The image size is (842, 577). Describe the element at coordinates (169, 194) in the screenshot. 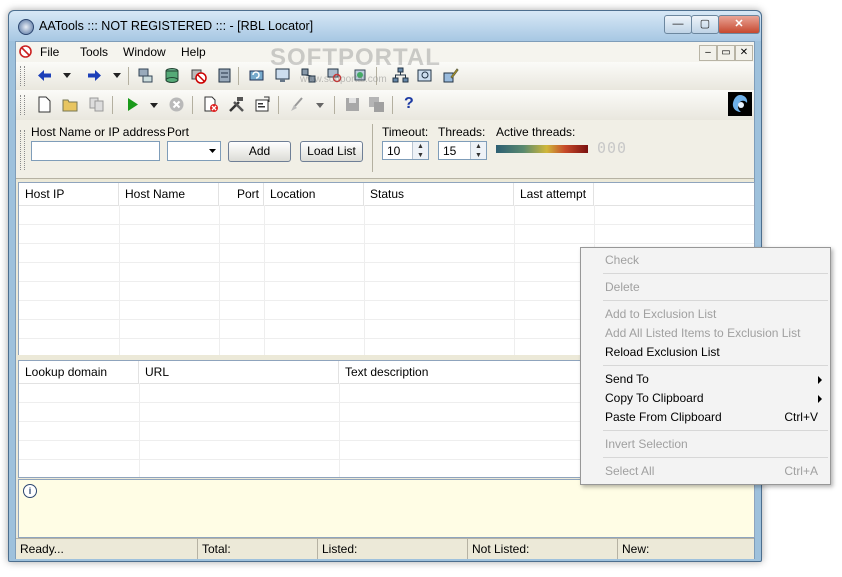

I see `col-host-name: Host Name` at that location.